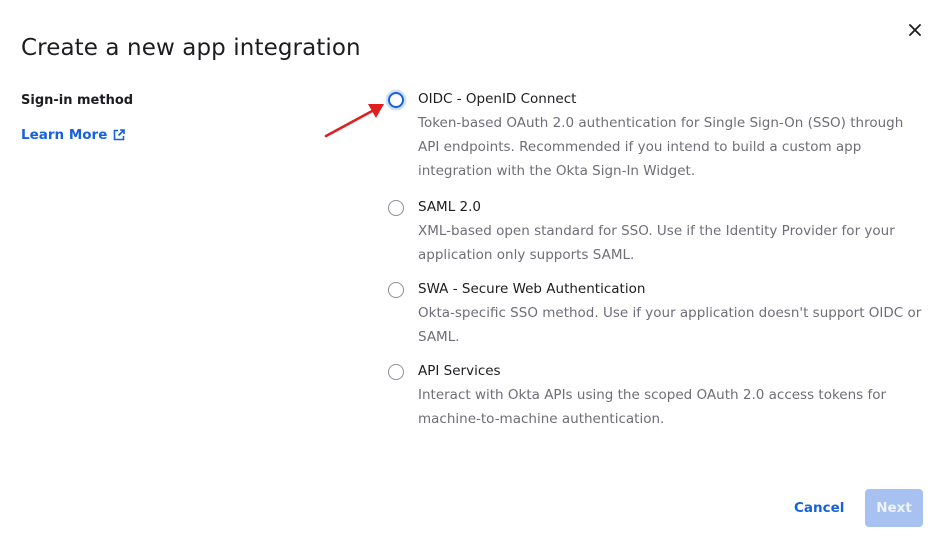 Image resolution: width=941 pixels, height=551 pixels. Describe the element at coordinates (354, 121) in the screenshot. I see `annotation-arrow-icon` at that location.